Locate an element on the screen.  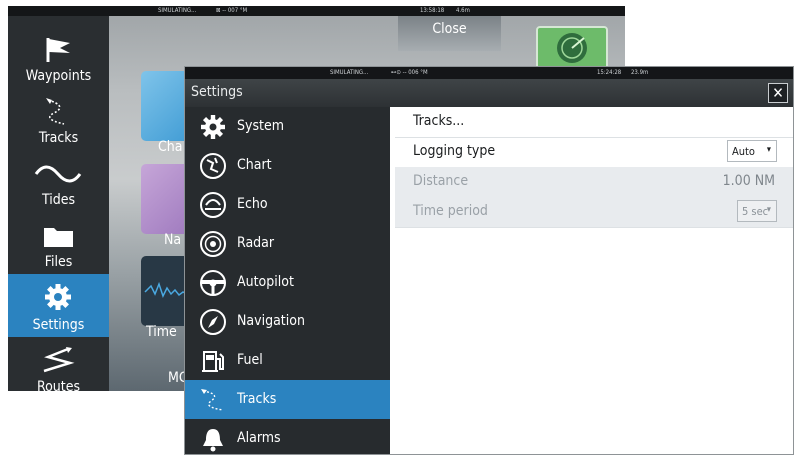
route-icon is located at coordinates (59, 360).